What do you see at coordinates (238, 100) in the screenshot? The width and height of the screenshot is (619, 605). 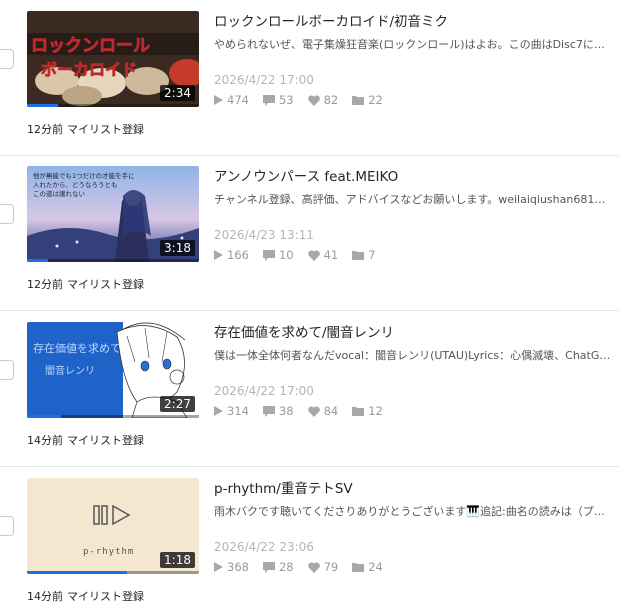 I see `views-count: 474` at bounding box center [238, 100].